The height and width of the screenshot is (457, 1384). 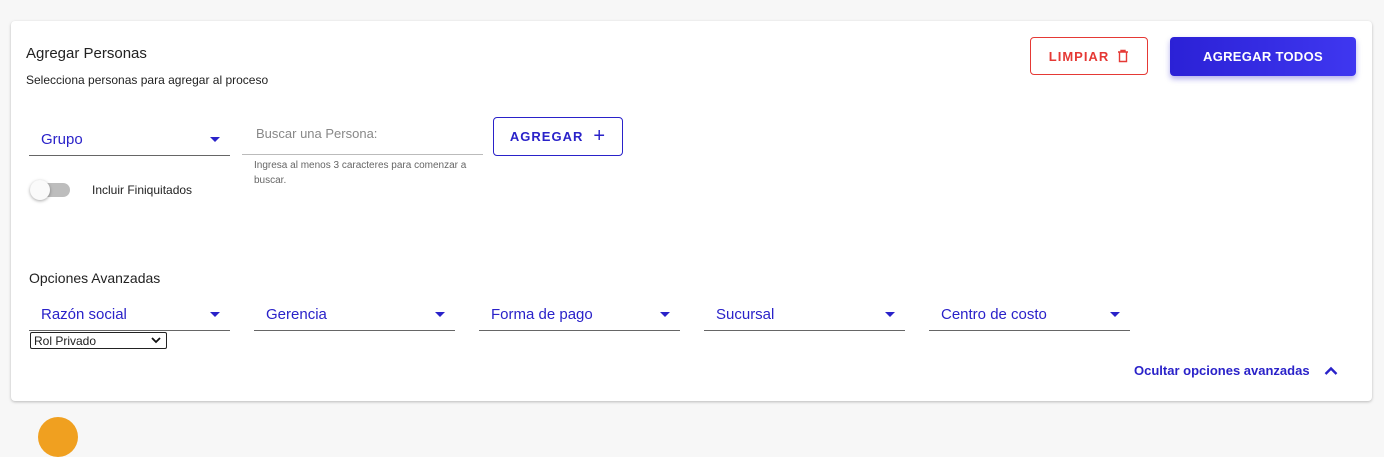 I want to click on company-select: Razón social, so click(x=129, y=314).